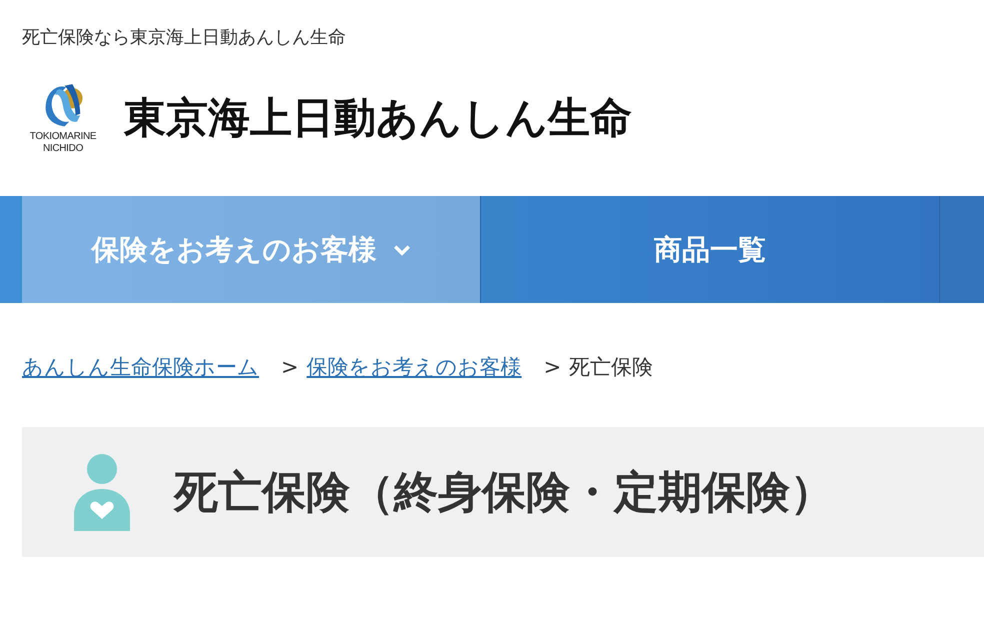 This screenshot has width=984, height=622. Describe the element at coordinates (504, 493) in the screenshot. I see `page-title: 死亡保険（終身保険・定期保険）` at that location.